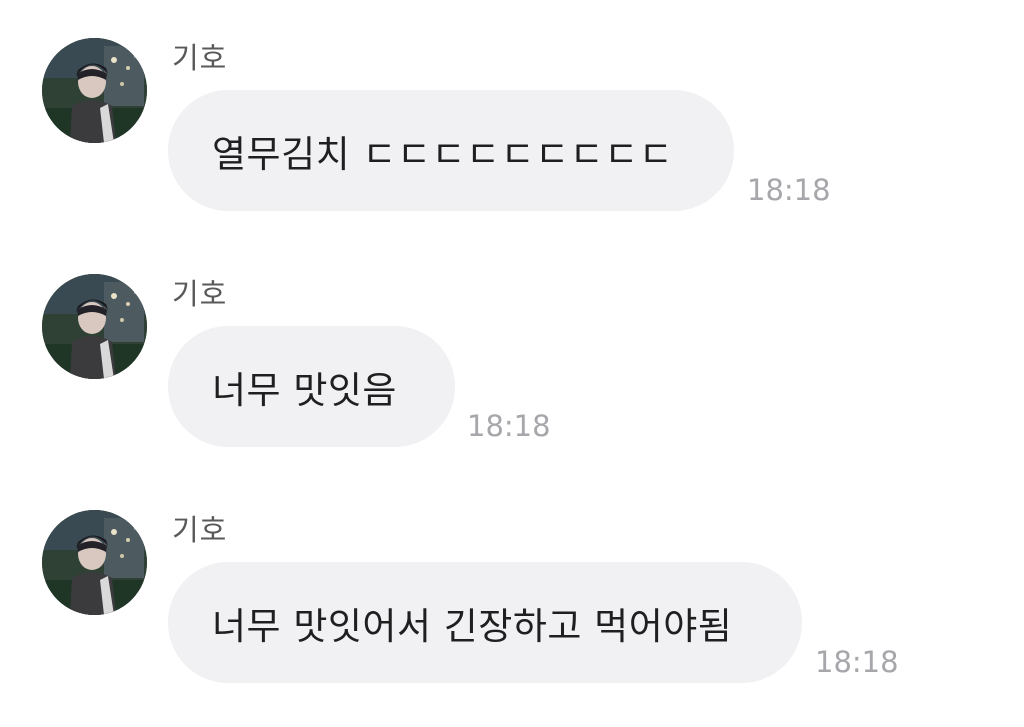  I want to click on message-bubble: 너무 맛잇어서 긴장하고 먹어야됨, so click(485, 622).